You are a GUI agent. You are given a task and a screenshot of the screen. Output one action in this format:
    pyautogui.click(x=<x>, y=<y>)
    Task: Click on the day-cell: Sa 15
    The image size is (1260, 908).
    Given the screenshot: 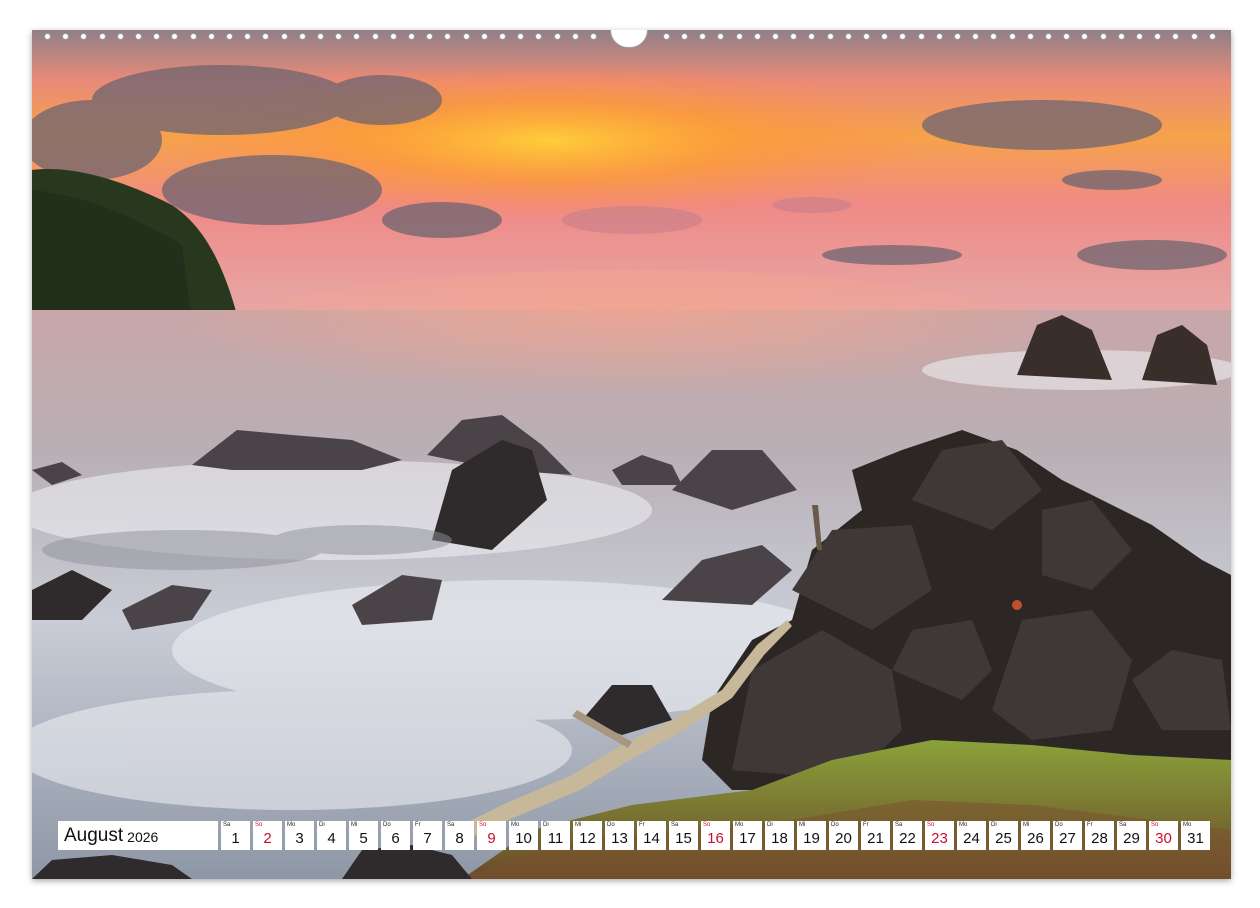 What is the action you would take?
    pyautogui.click(x=683, y=835)
    